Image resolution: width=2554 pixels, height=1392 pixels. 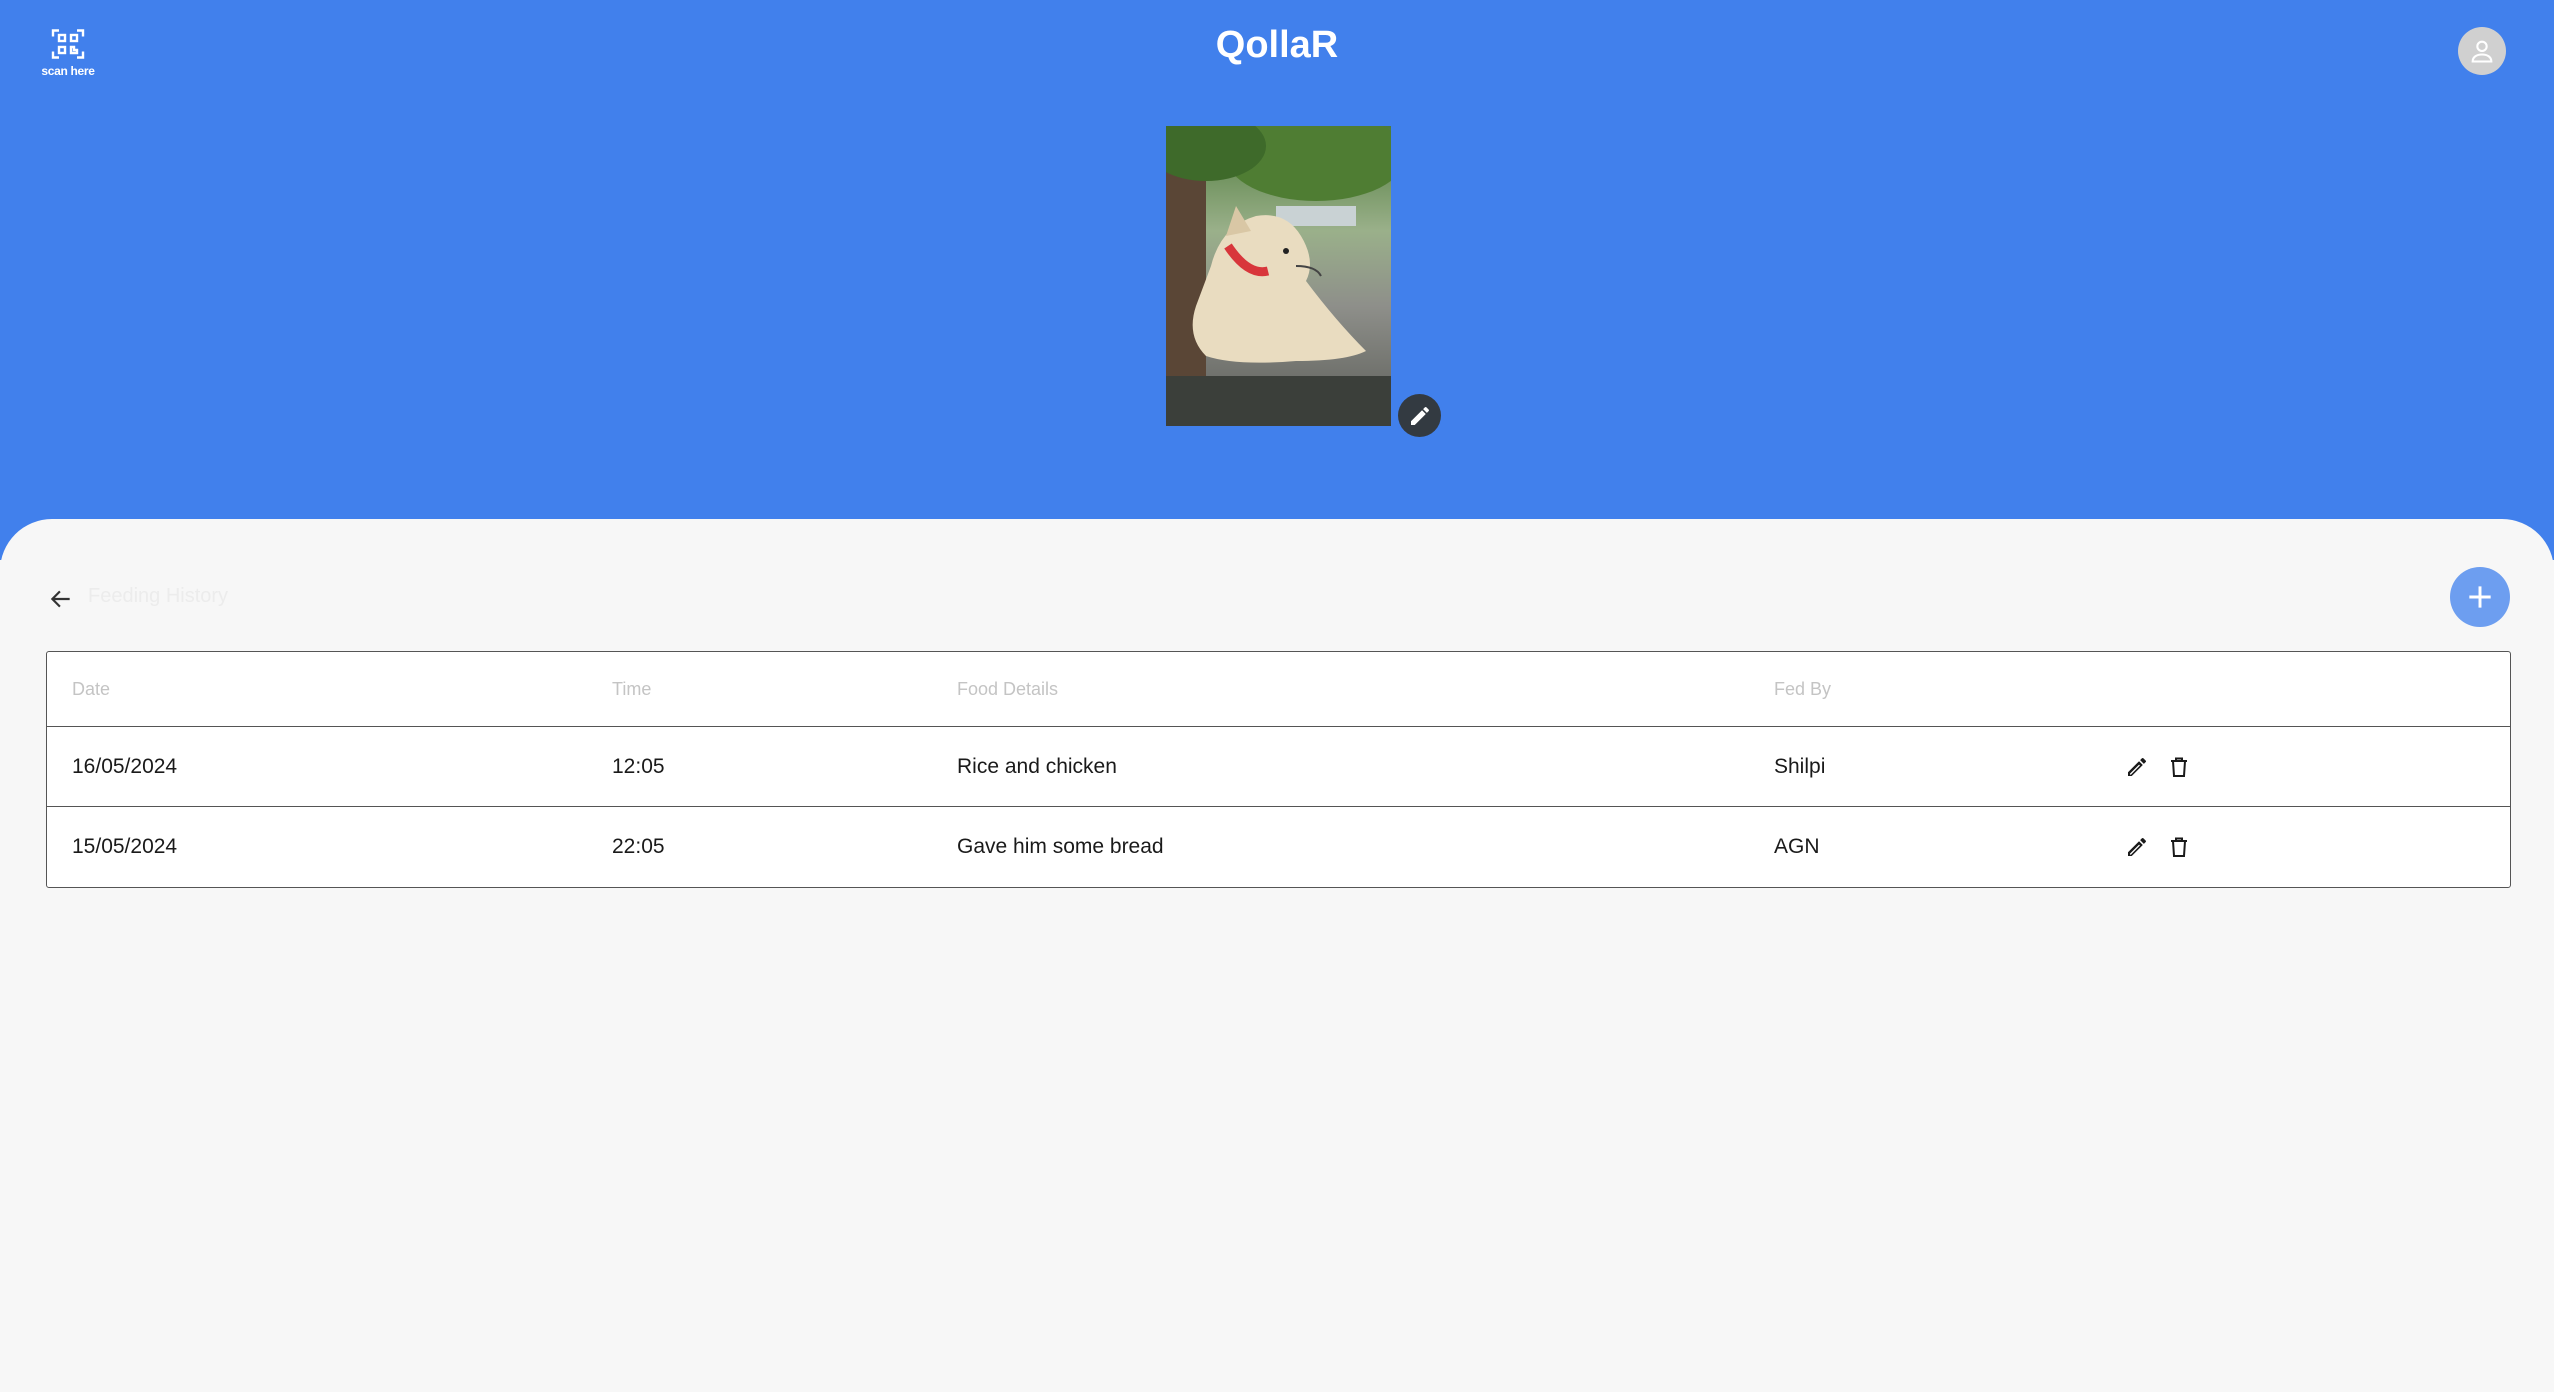 I want to click on pet-photo, so click(x=1278, y=276).